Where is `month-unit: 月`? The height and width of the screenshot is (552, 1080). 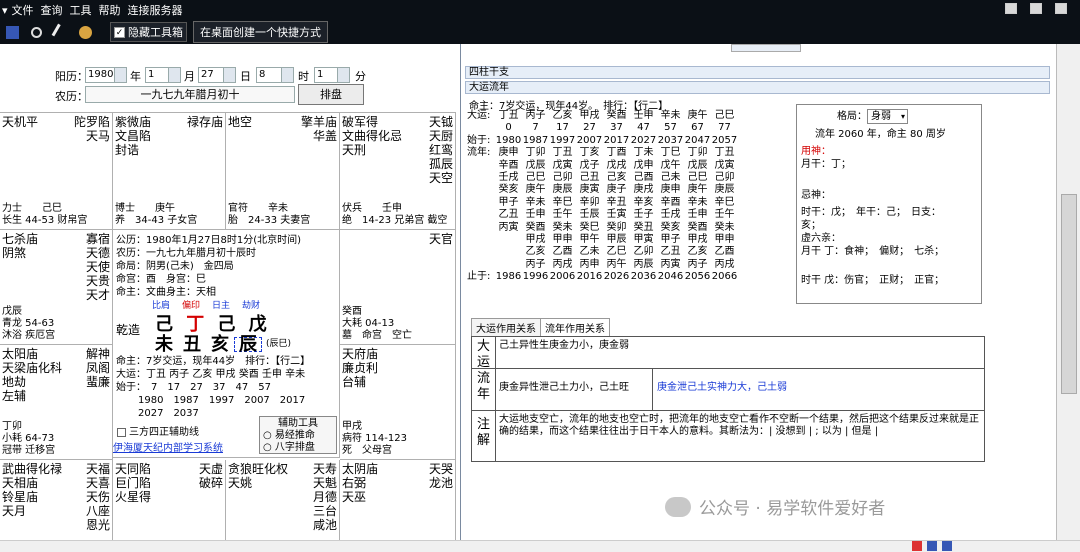 month-unit: 月 is located at coordinates (189, 76).